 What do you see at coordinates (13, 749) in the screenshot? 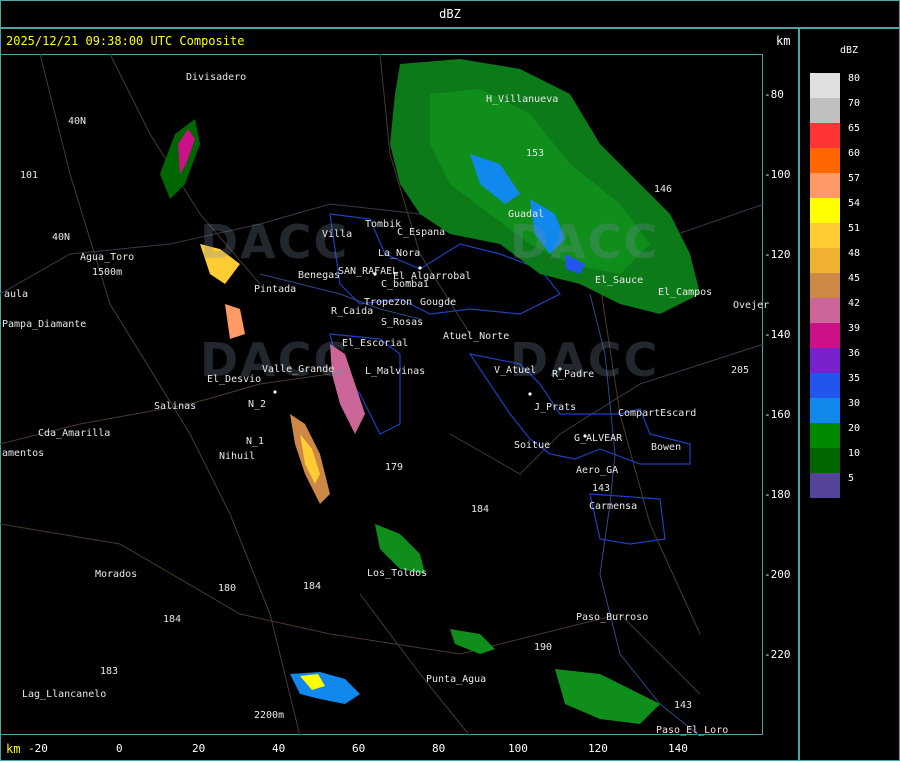
I see `km-unit-label-bottom: km` at bounding box center [13, 749].